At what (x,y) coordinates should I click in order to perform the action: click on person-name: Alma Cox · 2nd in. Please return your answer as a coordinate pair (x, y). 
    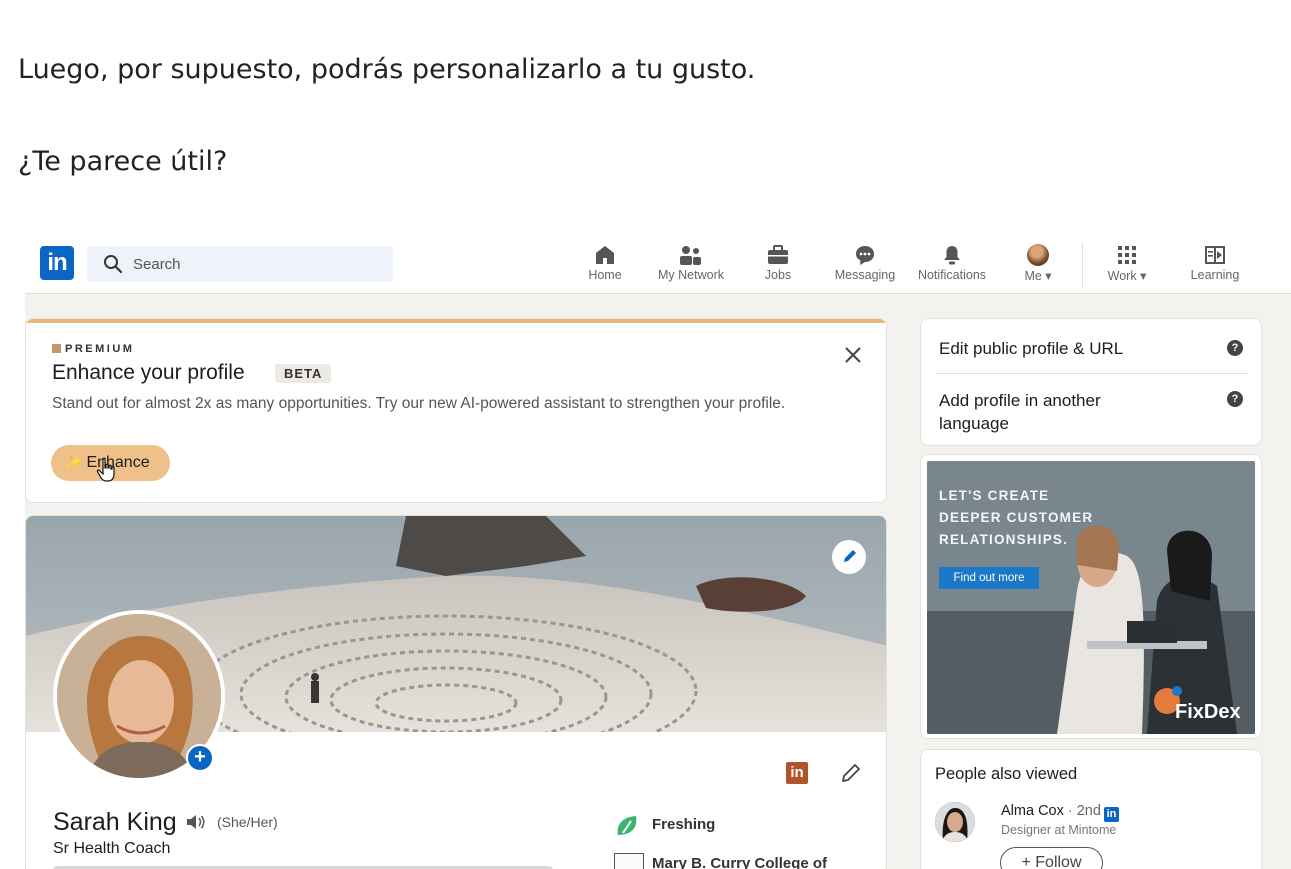
    Looking at the image, I should click on (1060, 812).